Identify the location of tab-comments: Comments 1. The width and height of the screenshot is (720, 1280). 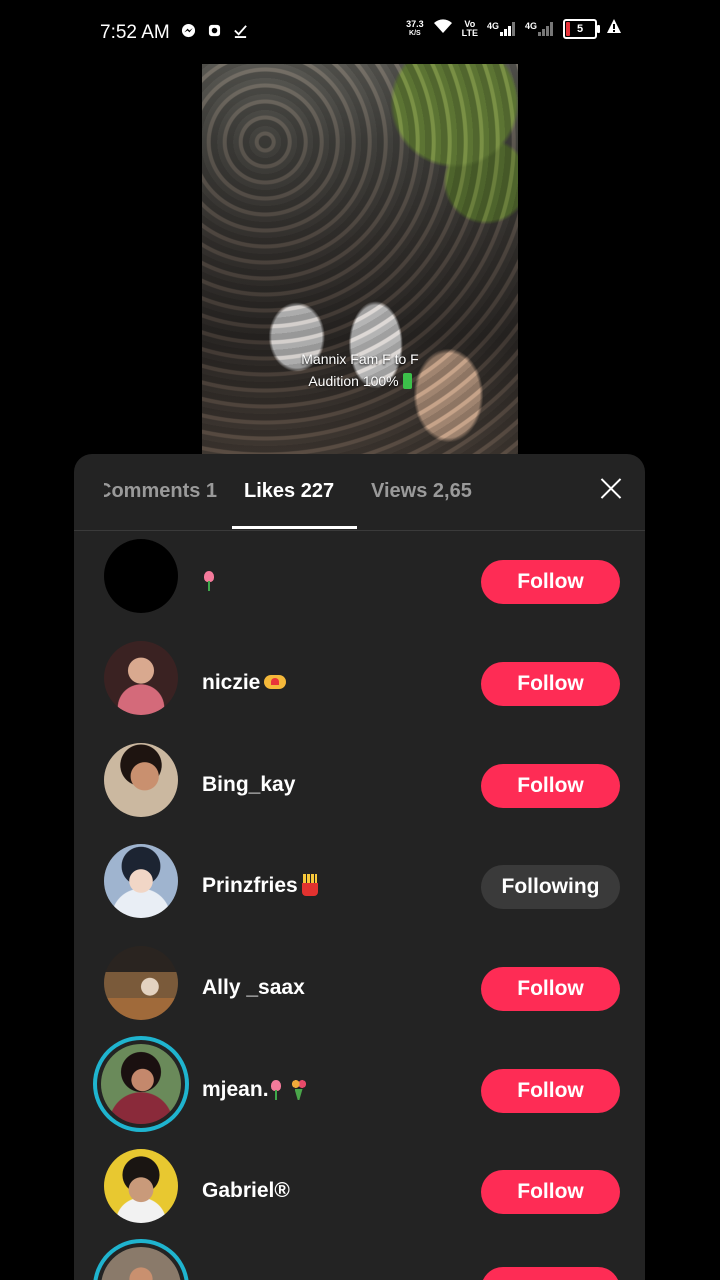
(179, 491).